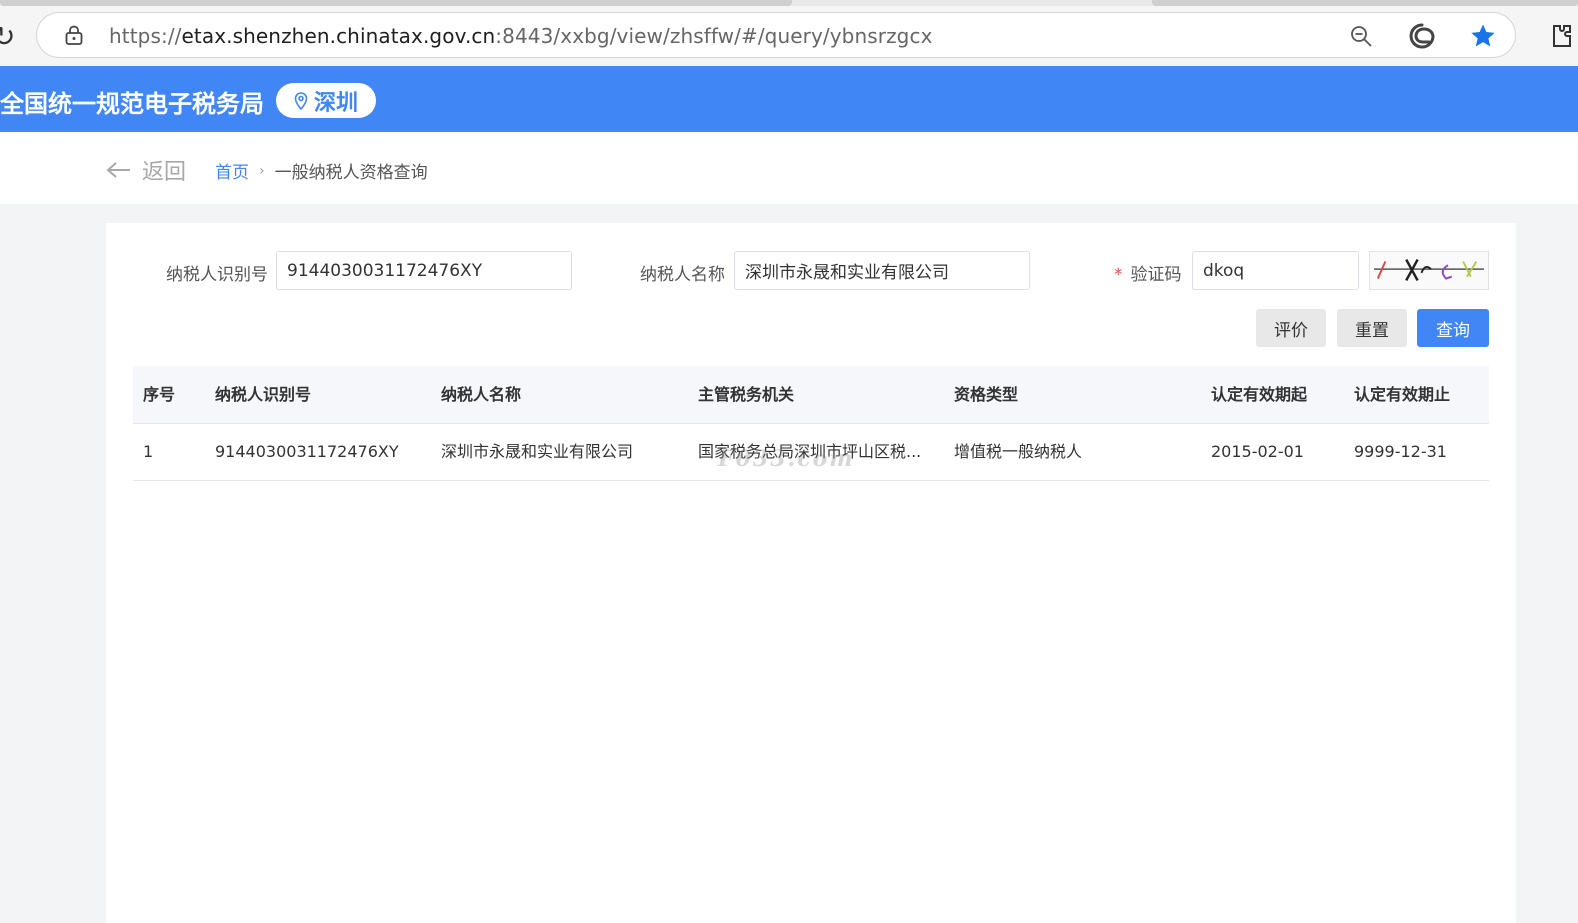 This screenshot has height=923, width=1578. Describe the element at coordinates (1365, 3) in the screenshot. I see `tab-inactive-indicator` at that location.